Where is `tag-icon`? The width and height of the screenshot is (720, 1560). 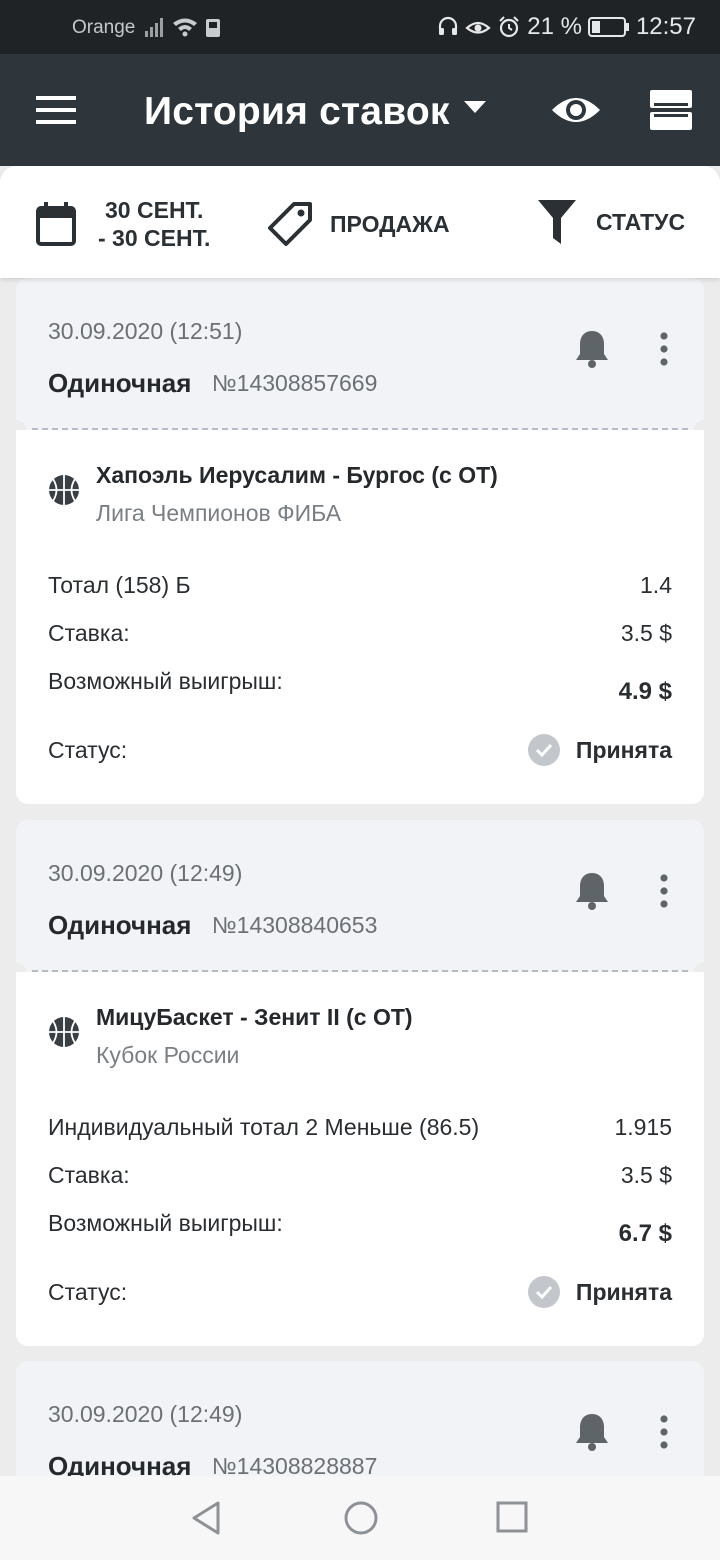
tag-icon is located at coordinates (290, 224).